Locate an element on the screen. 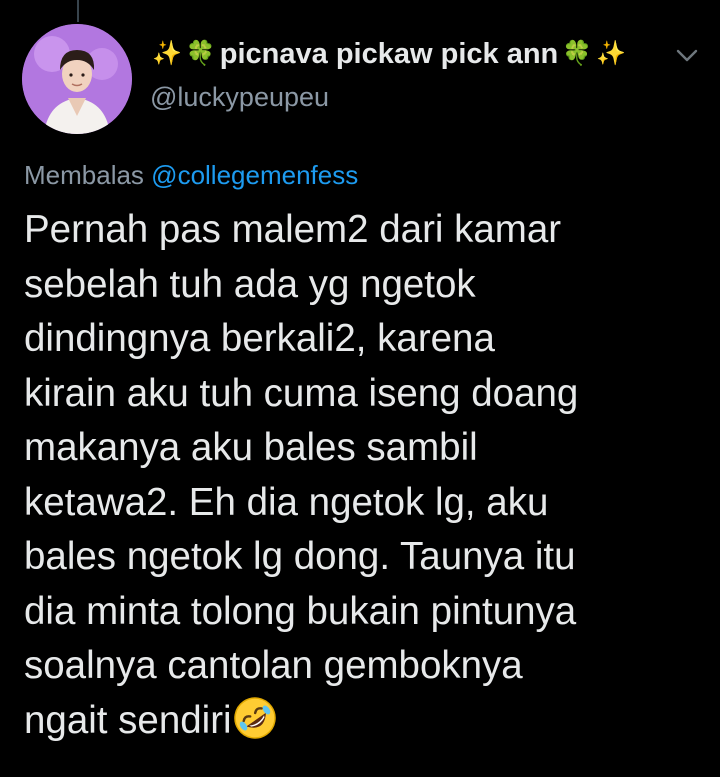 The width and height of the screenshot is (720, 777). chevron-down-icon is located at coordinates (687, 55).